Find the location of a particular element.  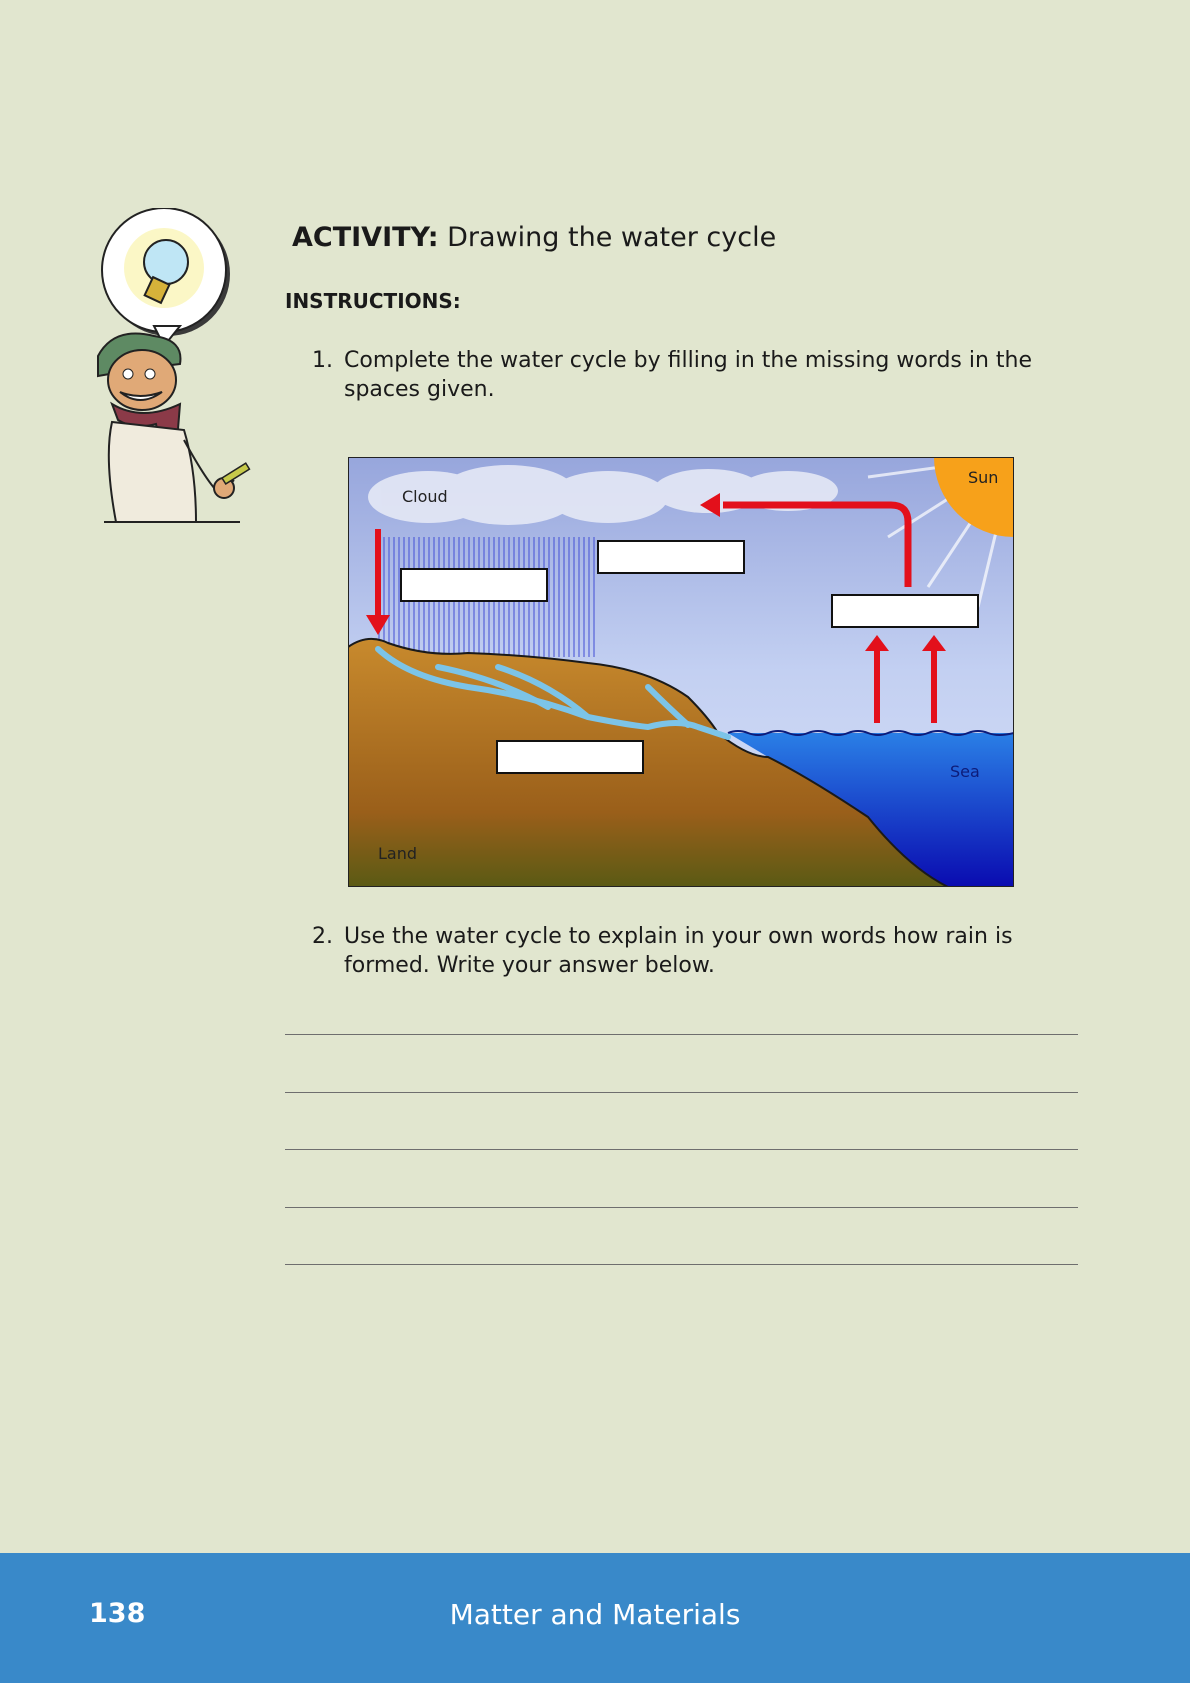

question-number: 1. is located at coordinates (322, 360).